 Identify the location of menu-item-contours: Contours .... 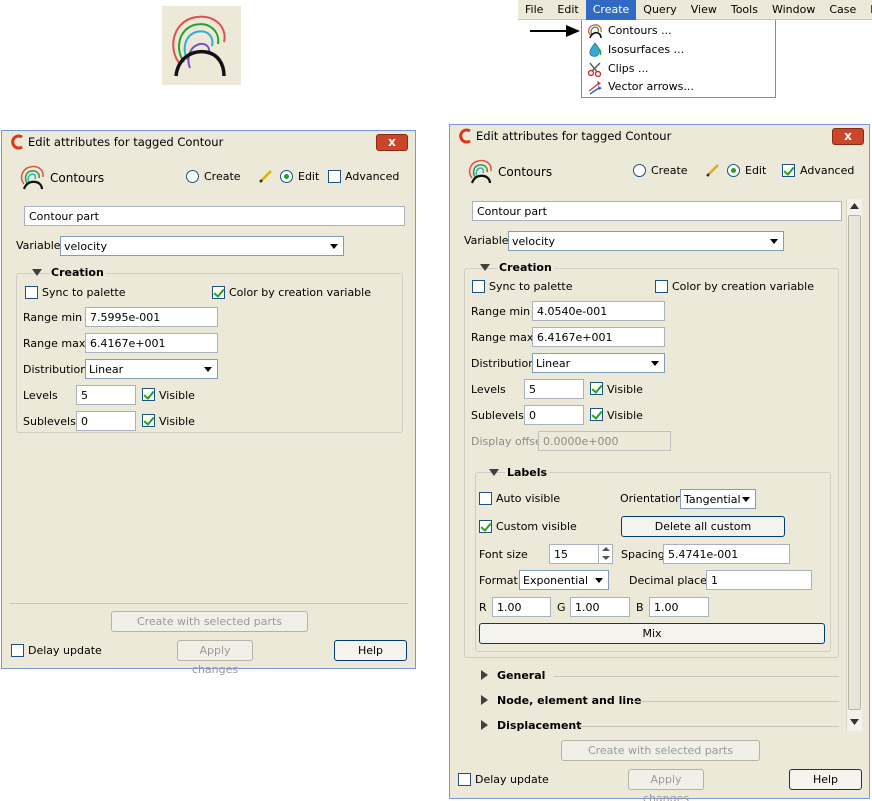
(678, 30).